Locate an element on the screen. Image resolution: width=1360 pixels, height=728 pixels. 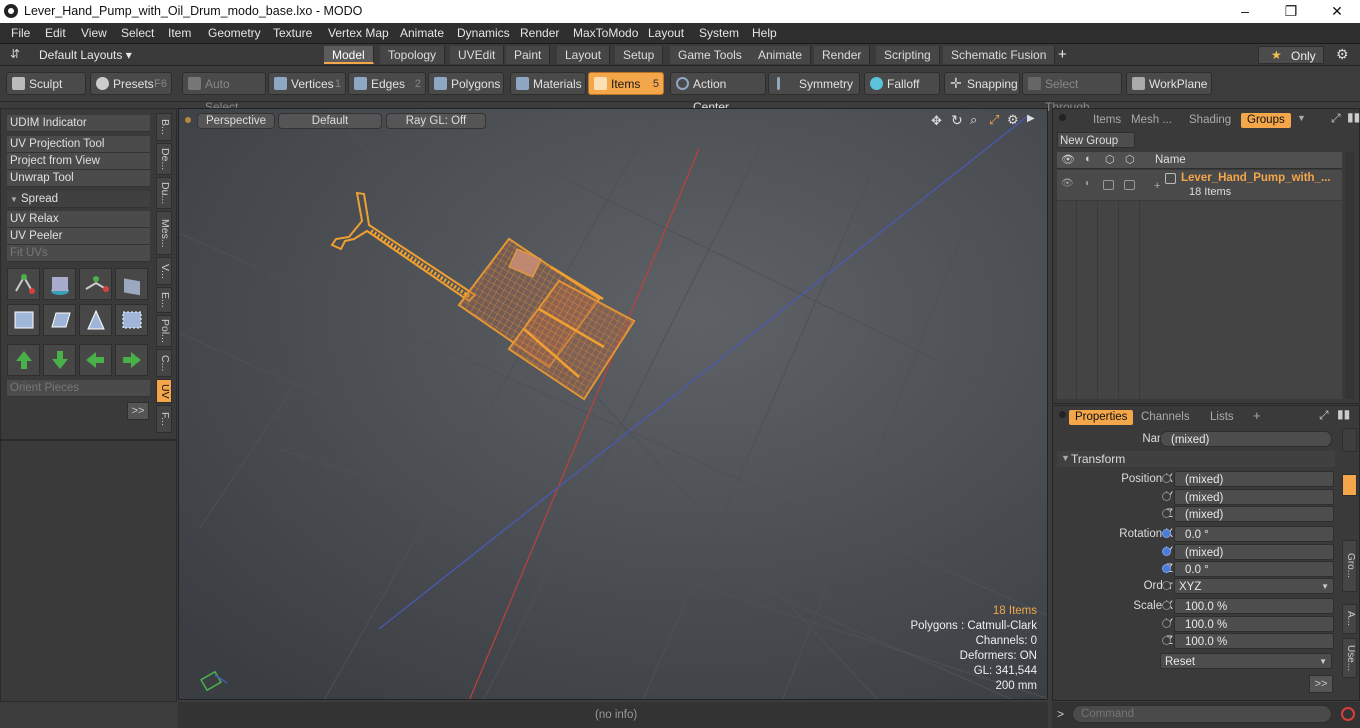
edges-button: Edges 2 is located at coordinates (387, 83).